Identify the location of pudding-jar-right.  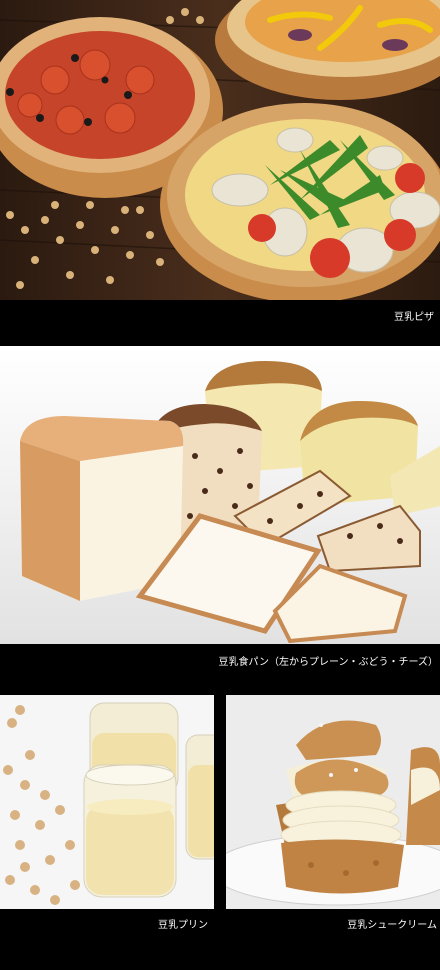
(199, 797).